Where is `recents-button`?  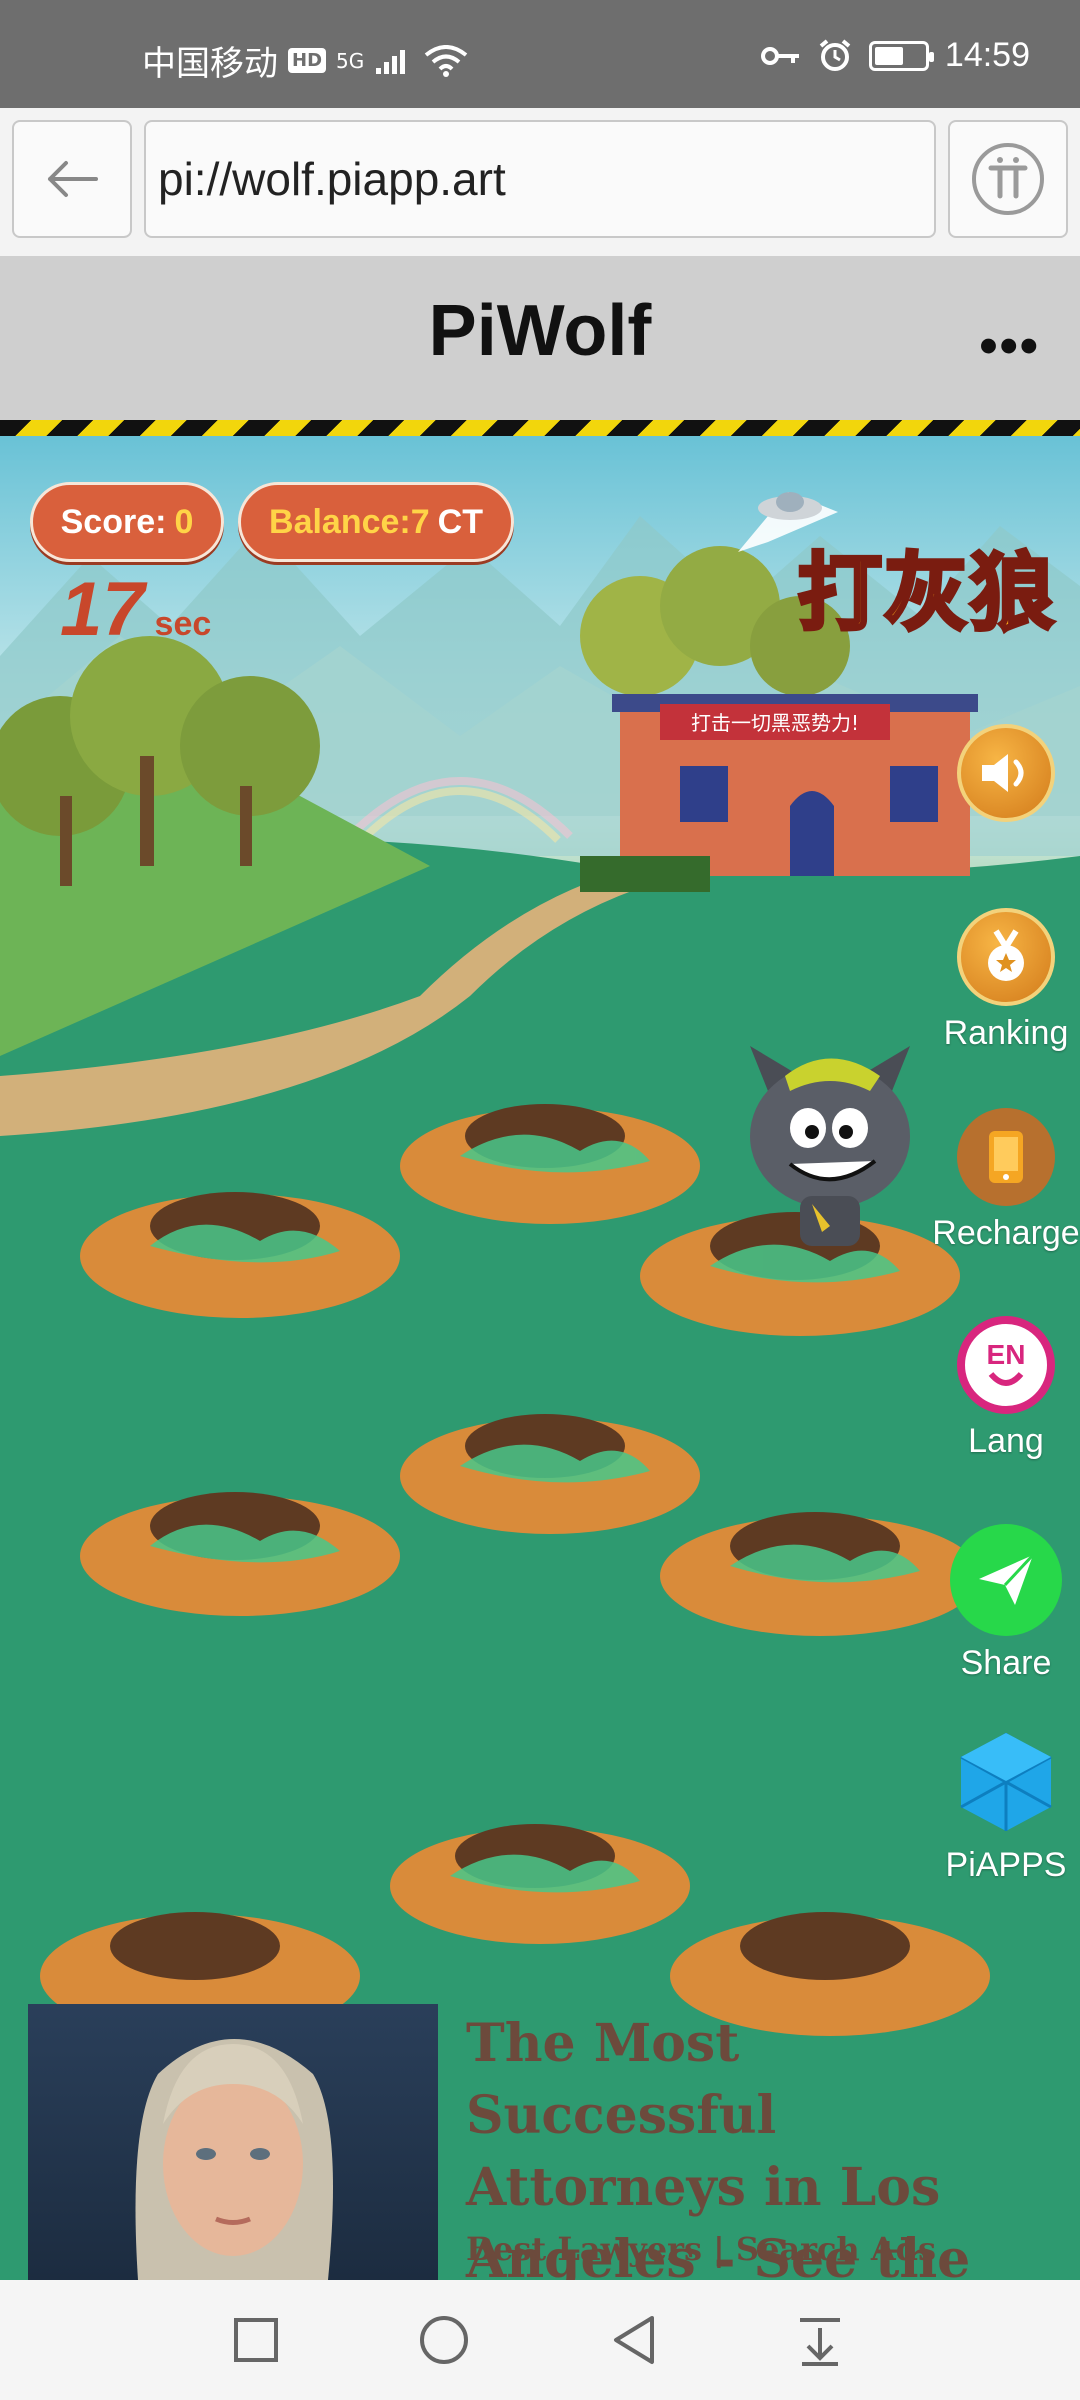 recents-button is located at coordinates (256, 2340).